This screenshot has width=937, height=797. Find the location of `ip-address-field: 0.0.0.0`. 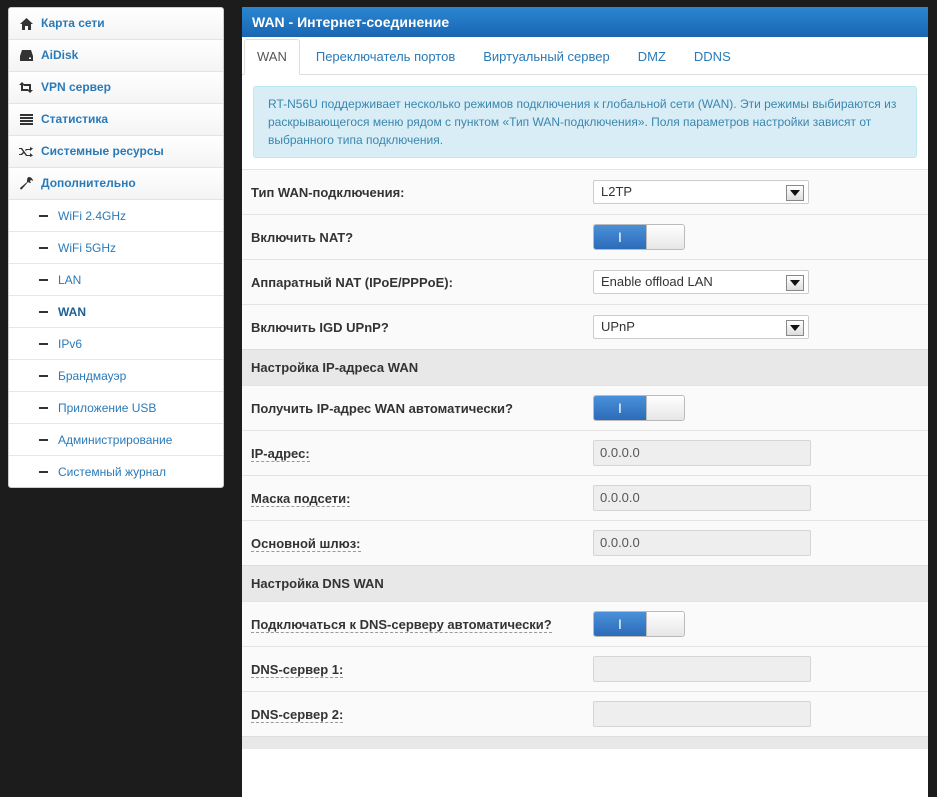

ip-address-field: 0.0.0.0 is located at coordinates (702, 453).